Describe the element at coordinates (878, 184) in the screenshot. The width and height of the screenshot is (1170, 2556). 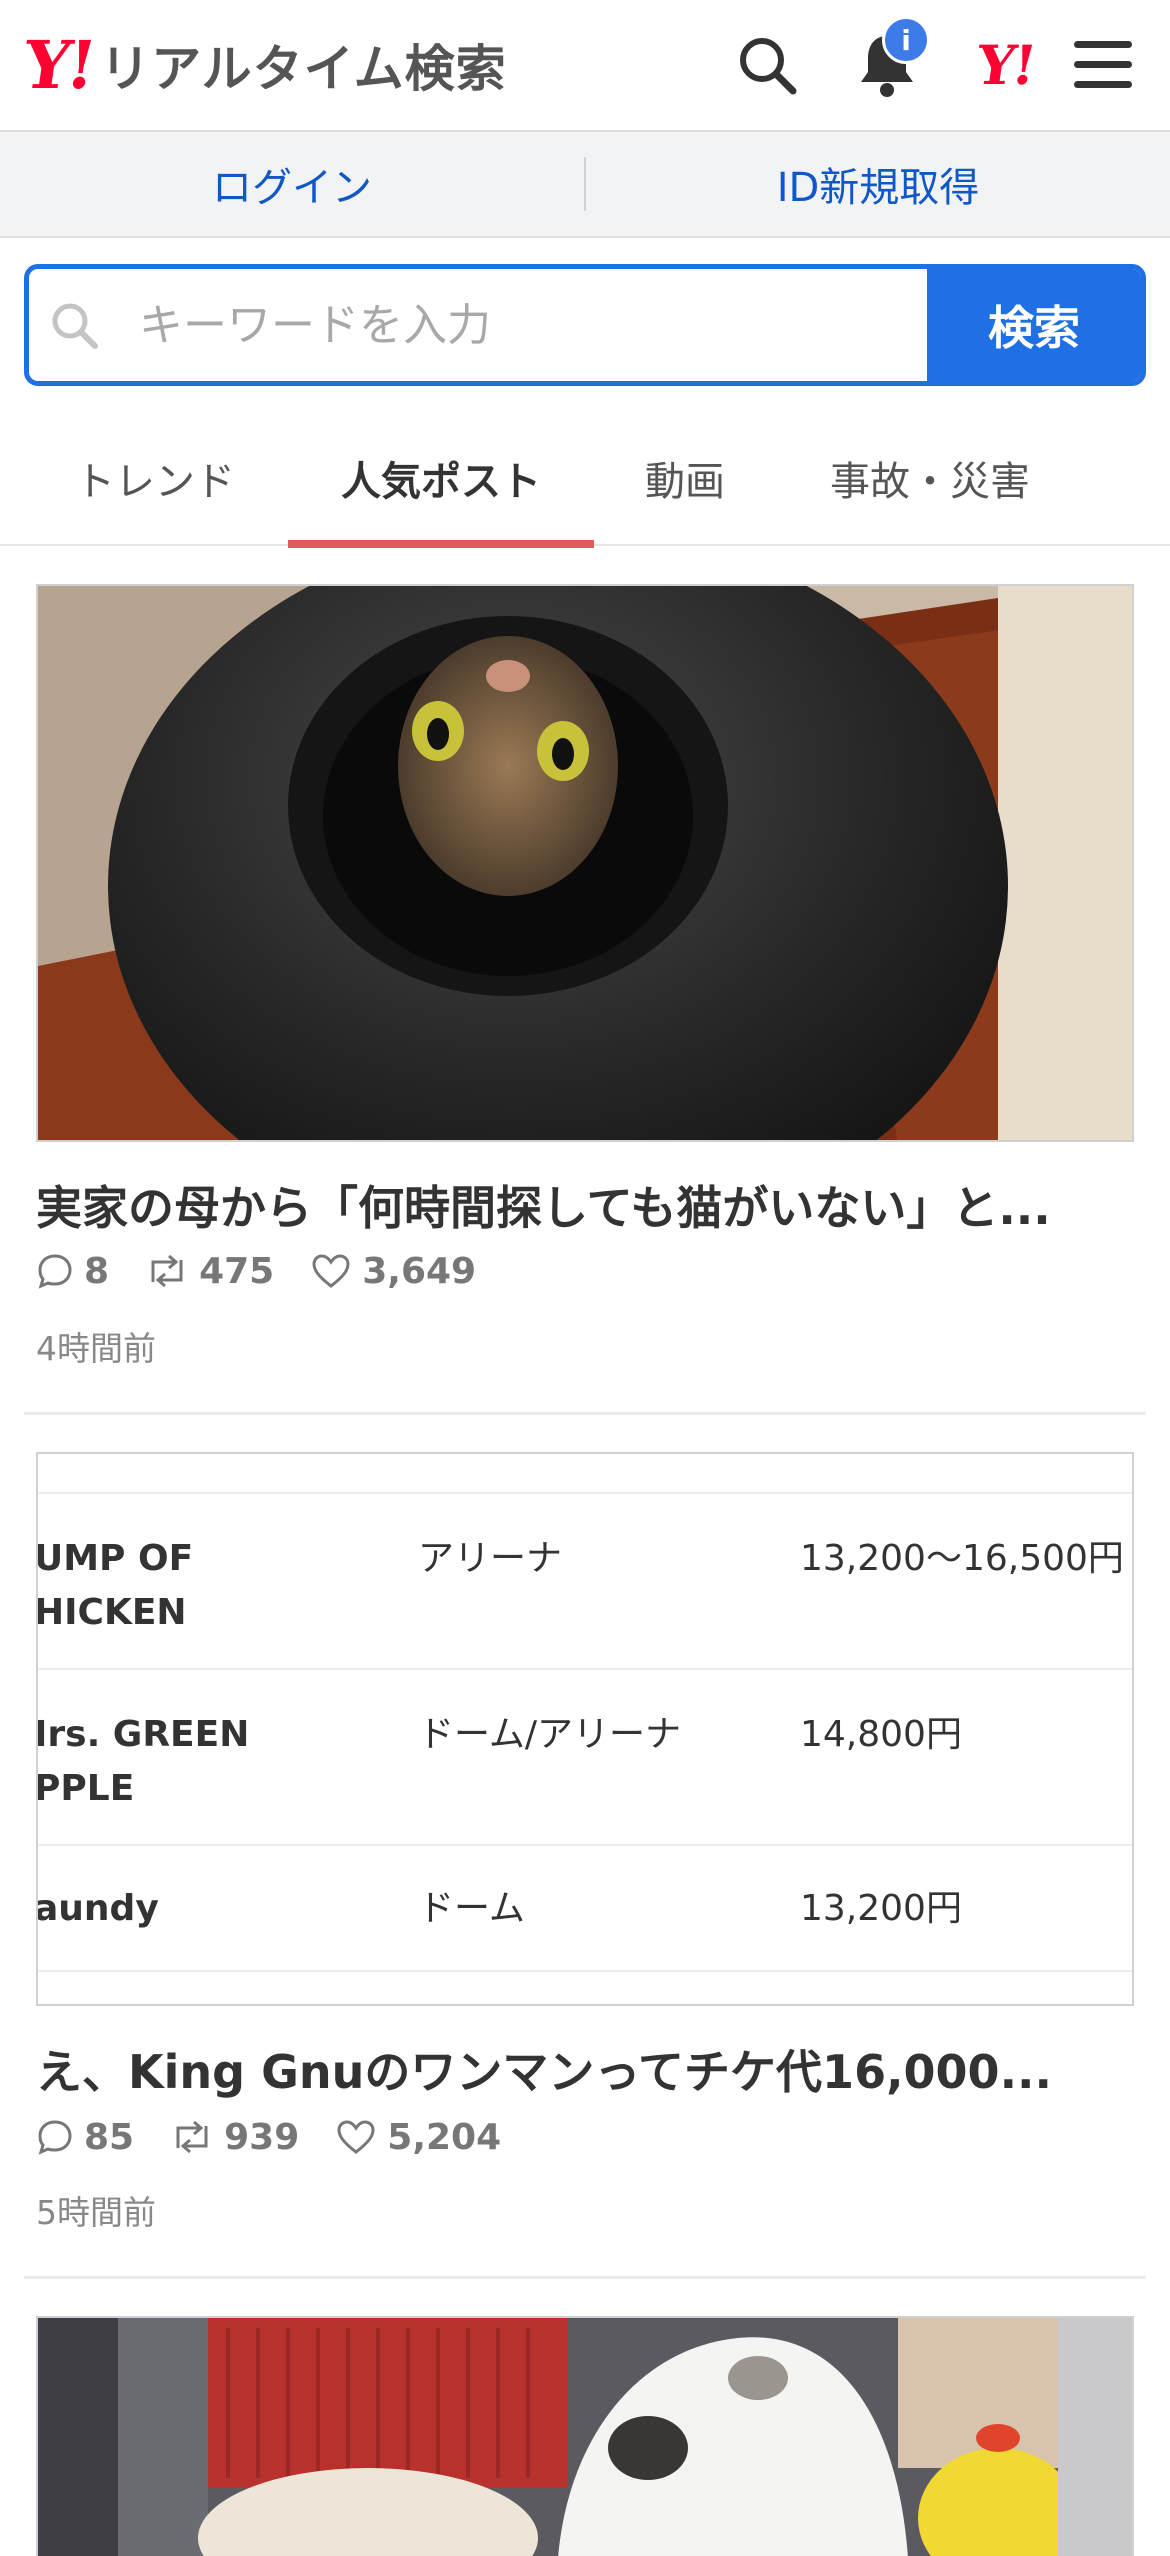
I see `register-link: ID新規取得` at that location.